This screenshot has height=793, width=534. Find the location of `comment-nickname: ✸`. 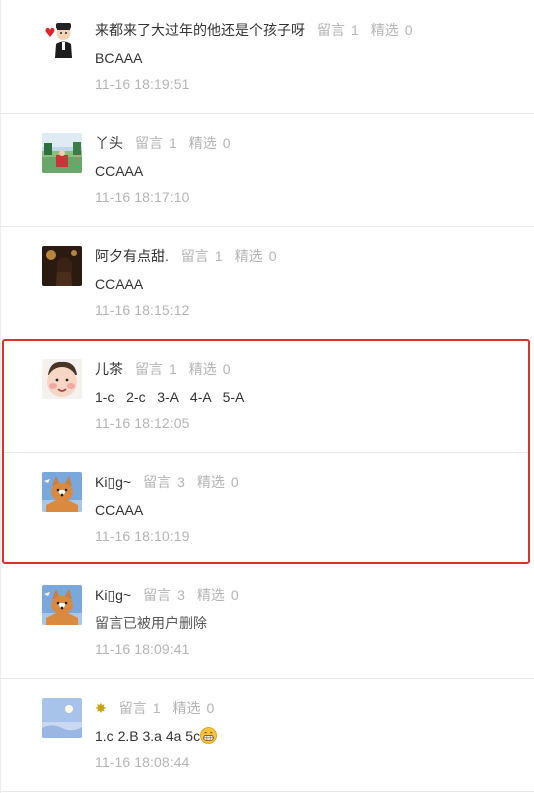

comment-nickname: ✸ is located at coordinates (101, 708).